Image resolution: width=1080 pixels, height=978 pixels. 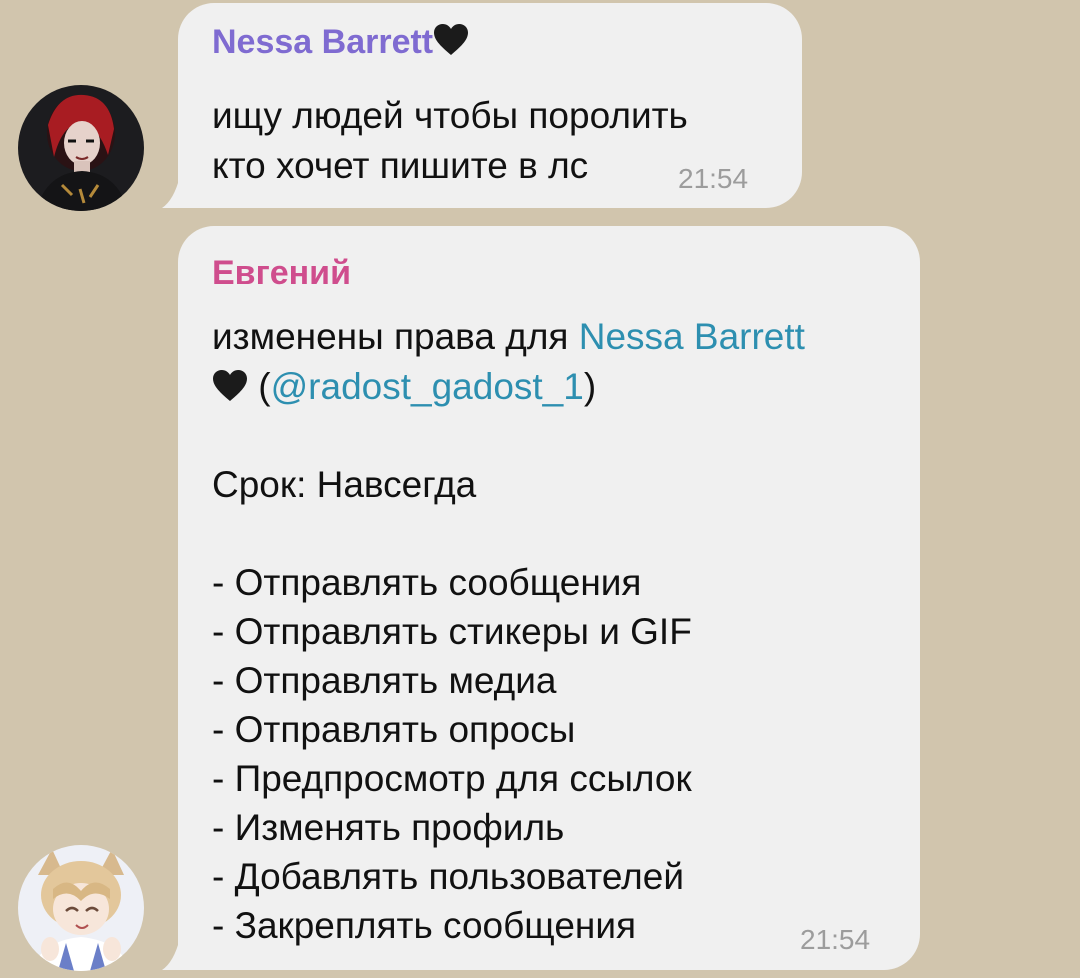 I want to click on right-item: - Отправлять сообщения, so click(x=427, y=582).